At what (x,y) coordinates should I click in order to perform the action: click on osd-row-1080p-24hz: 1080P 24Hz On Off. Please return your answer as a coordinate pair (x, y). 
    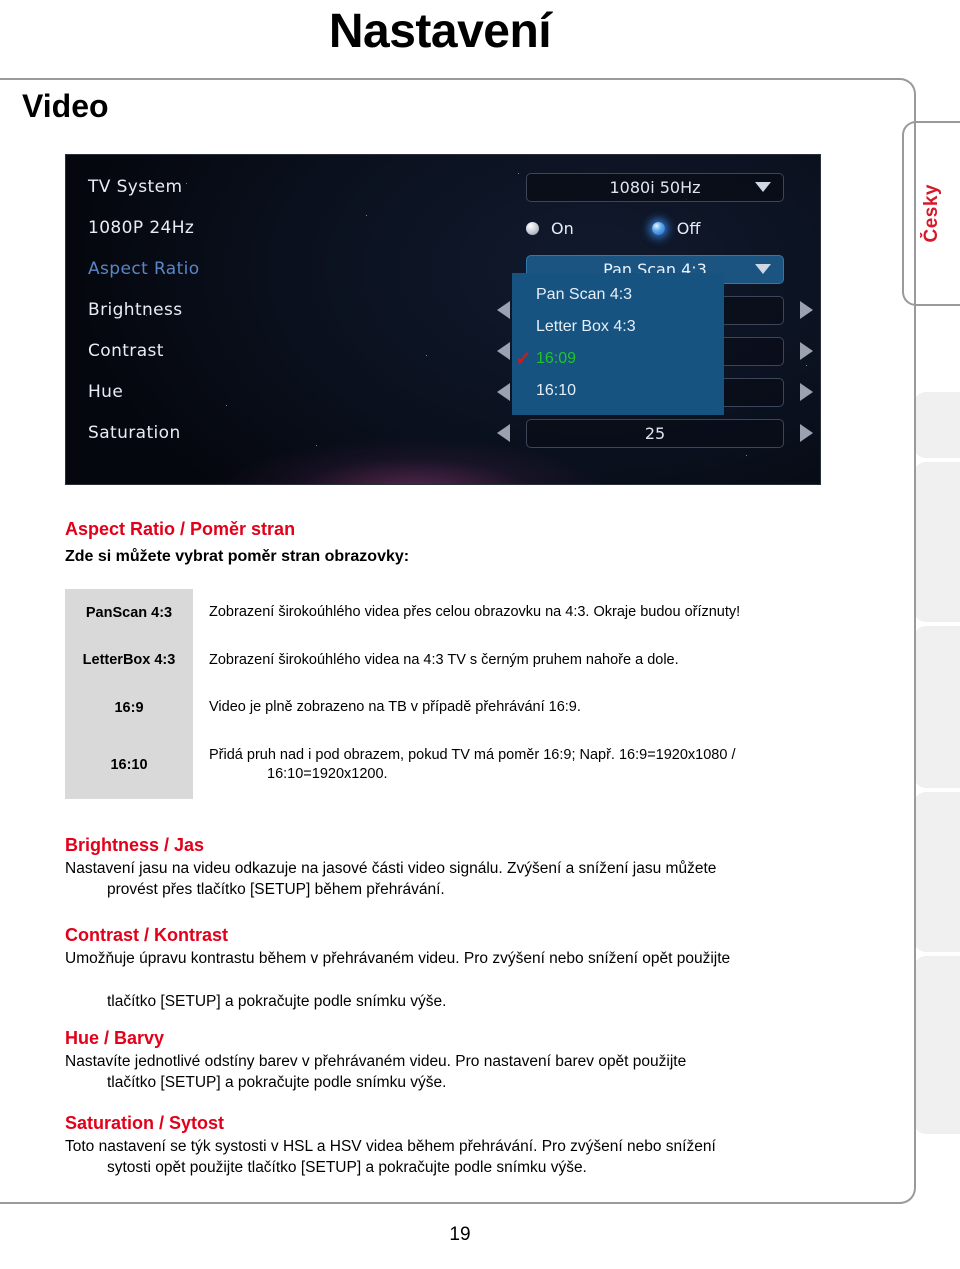
    Looking at the image, I should click on (443, 228).